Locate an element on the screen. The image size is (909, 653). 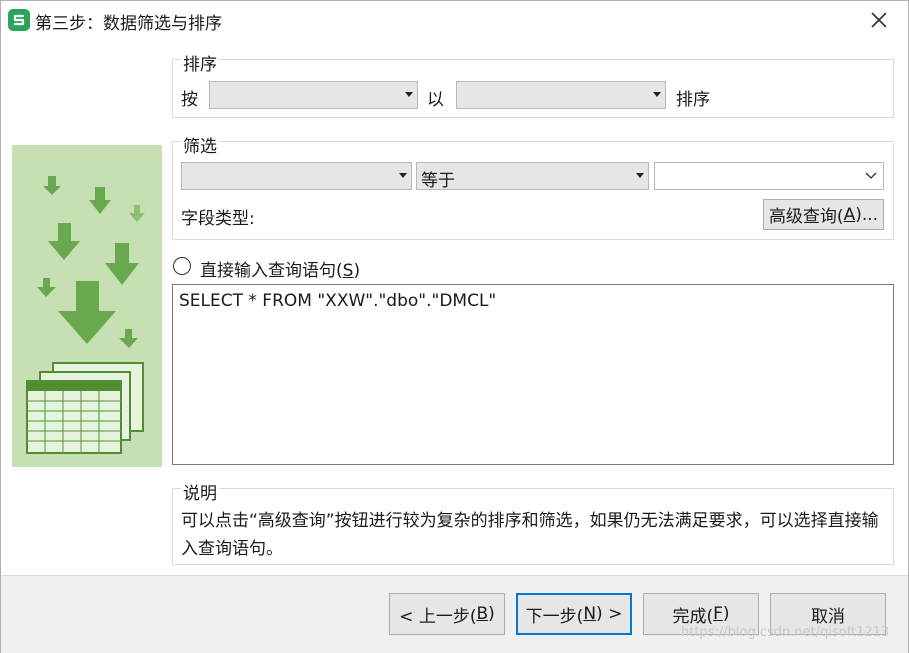
title-bar: 第三步：数据筛选与排序 is located at coordinates (454, 20).